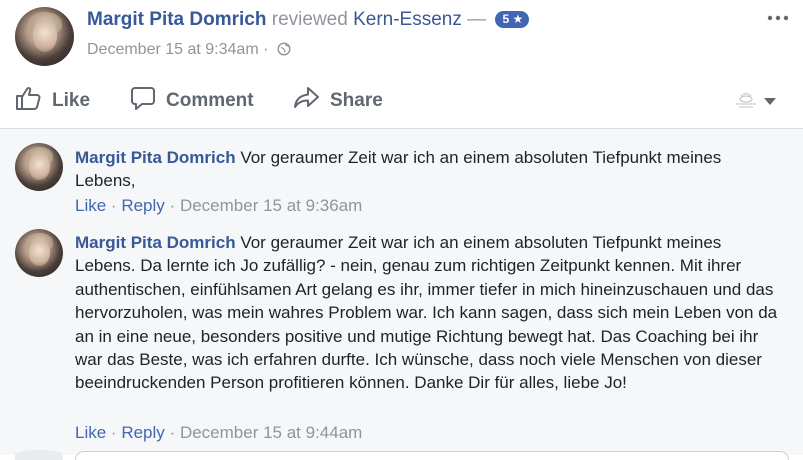 This screenshot has height=460, width=803. I want to click on like-label: Like, so click(71, 100).